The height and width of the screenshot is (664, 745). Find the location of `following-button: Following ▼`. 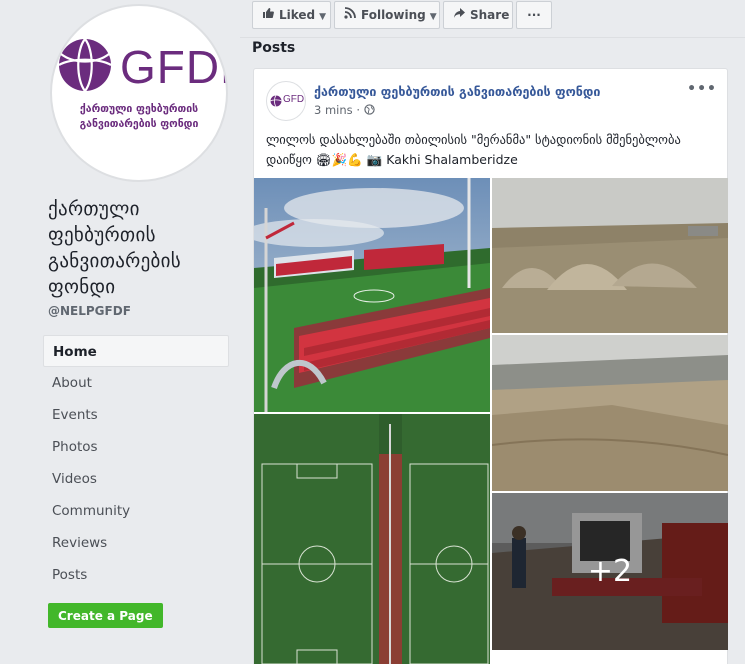

following-button: Following ▼ is located at coordinates (387, 15).